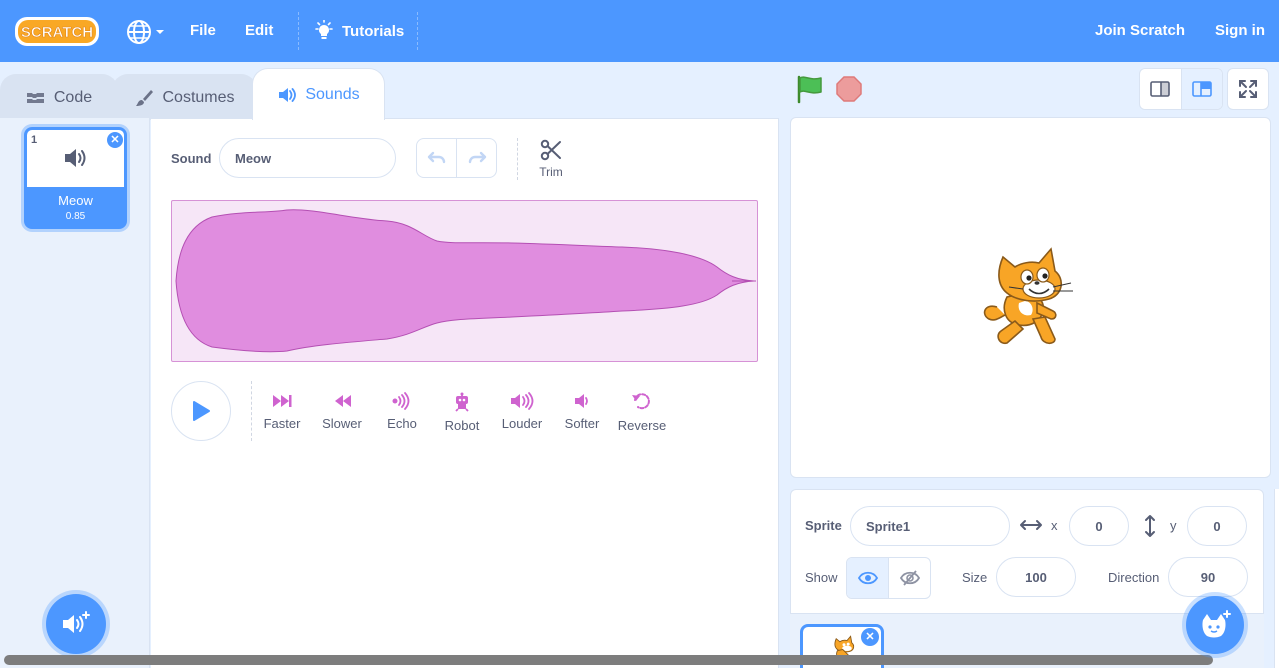  I want to click on show-sprite-button, so click(868, 578).